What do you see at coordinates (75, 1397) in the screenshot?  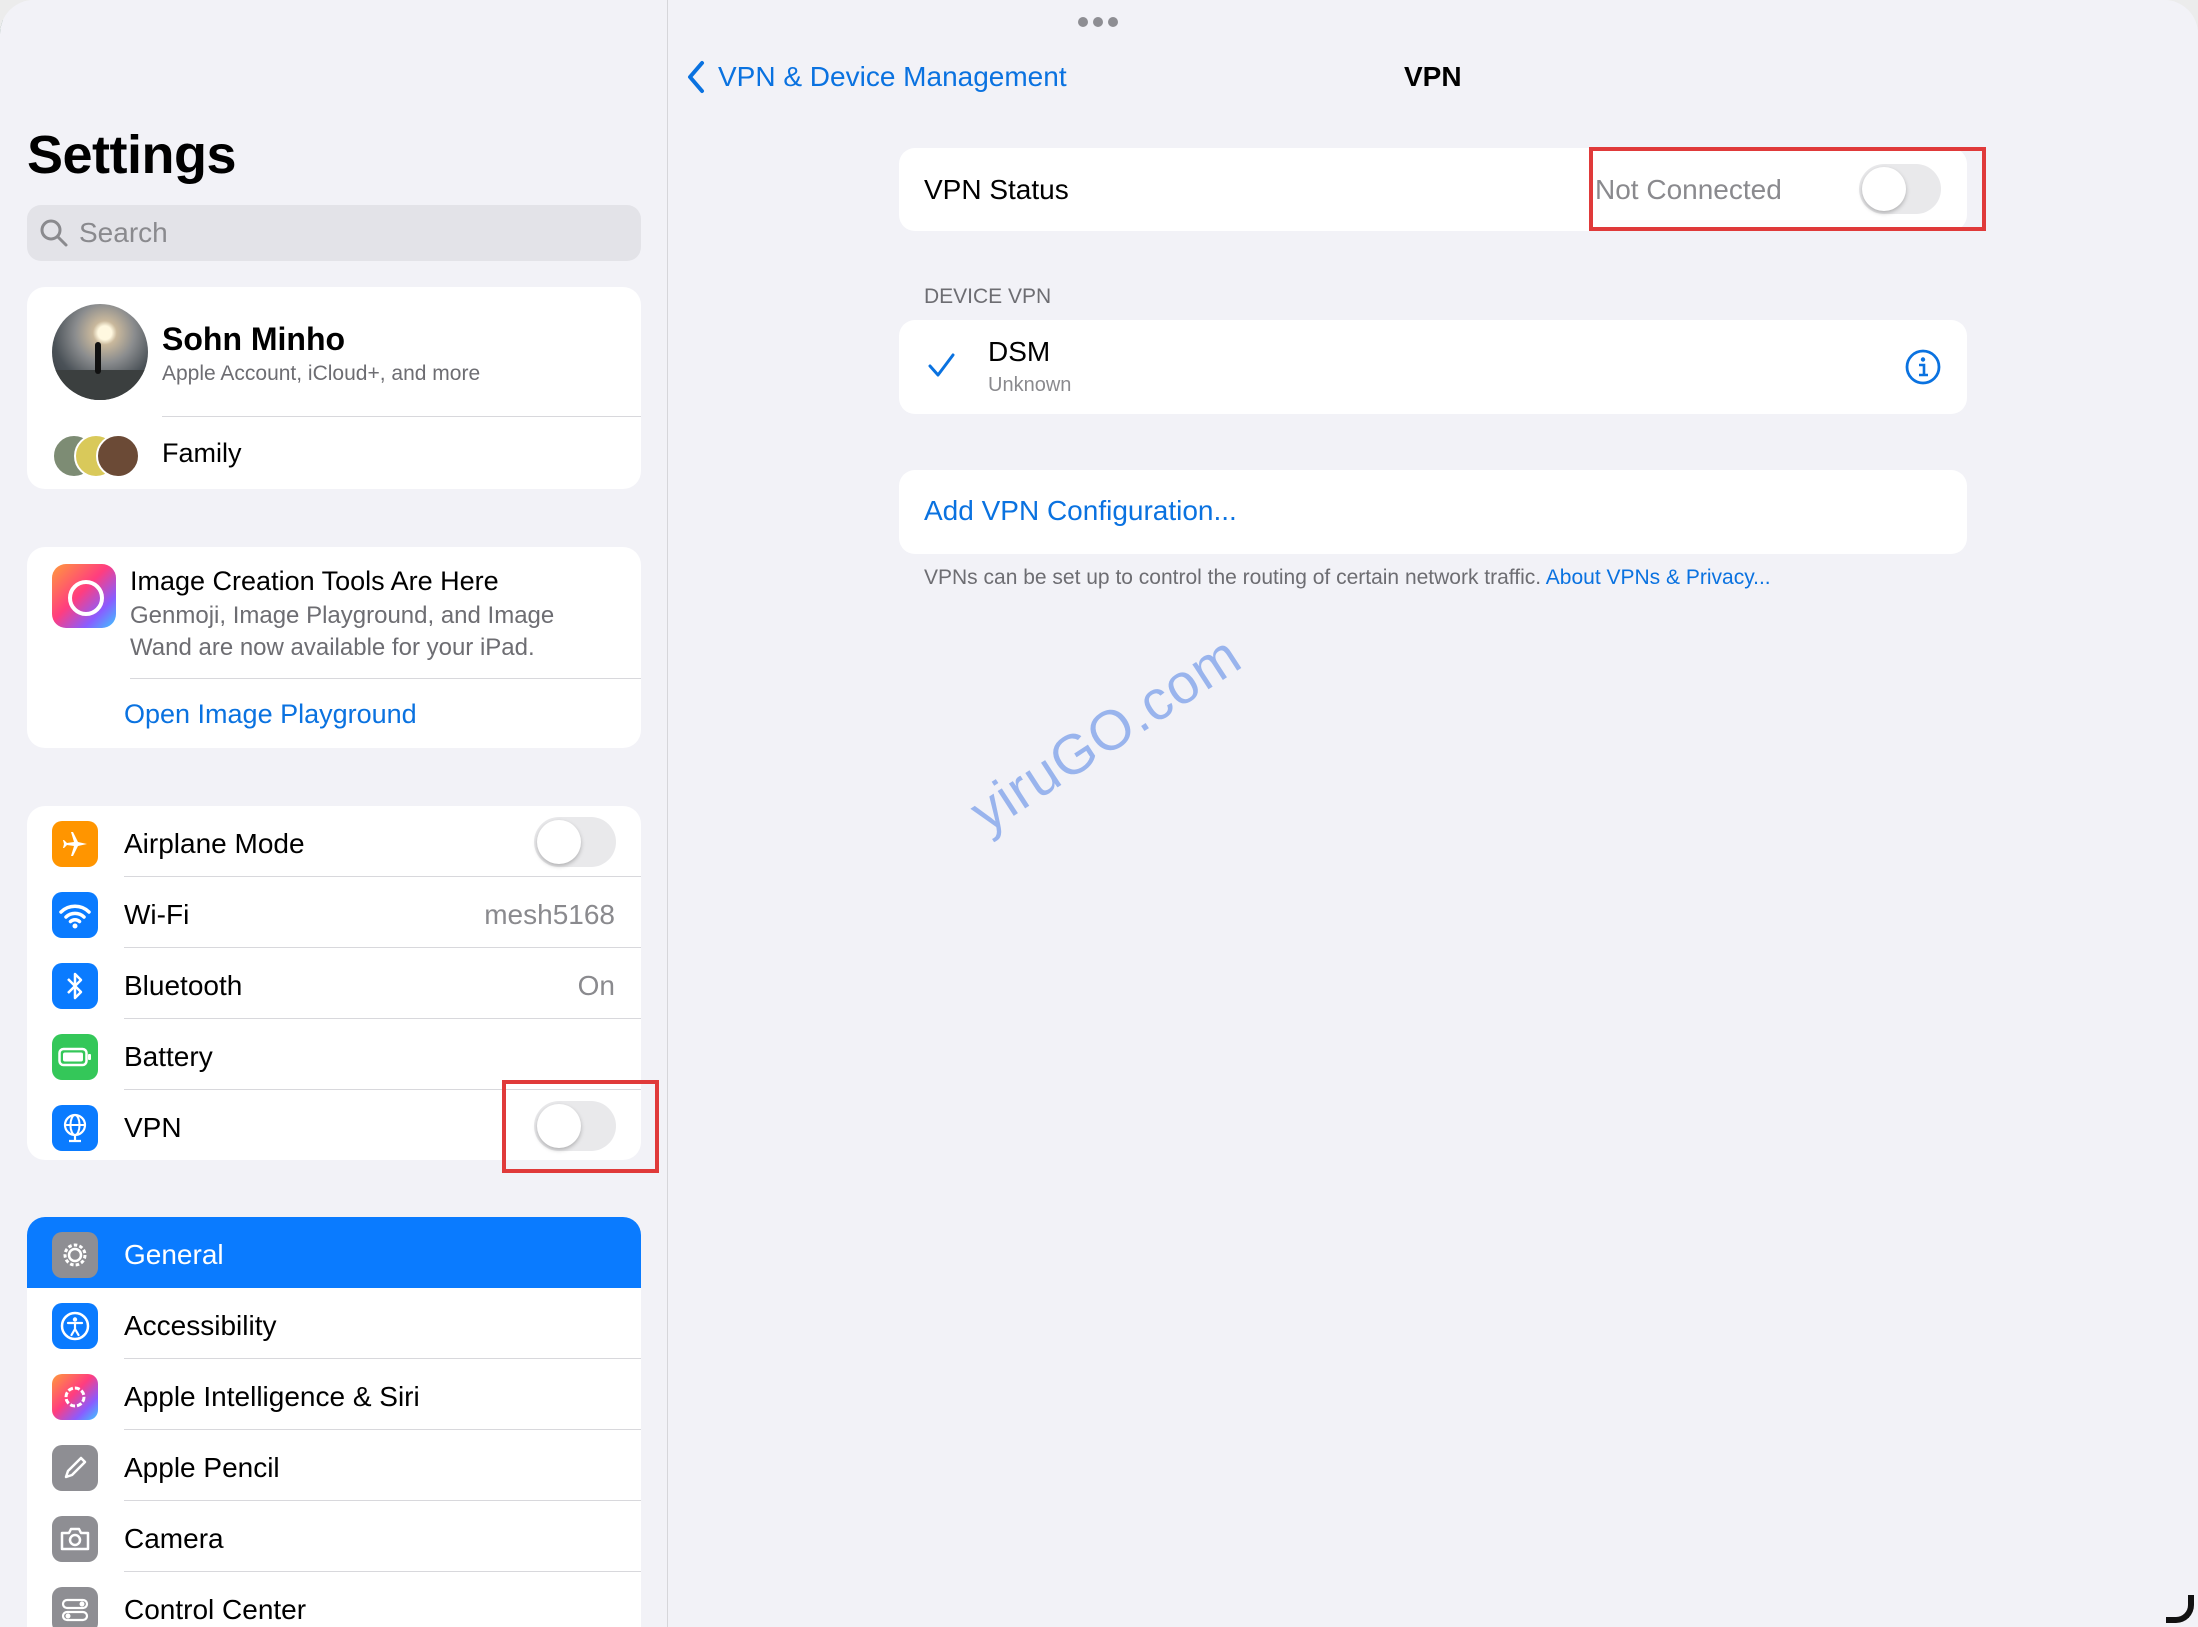 I see `apple-intelligence-icon` at bounding box center [75, 1397].